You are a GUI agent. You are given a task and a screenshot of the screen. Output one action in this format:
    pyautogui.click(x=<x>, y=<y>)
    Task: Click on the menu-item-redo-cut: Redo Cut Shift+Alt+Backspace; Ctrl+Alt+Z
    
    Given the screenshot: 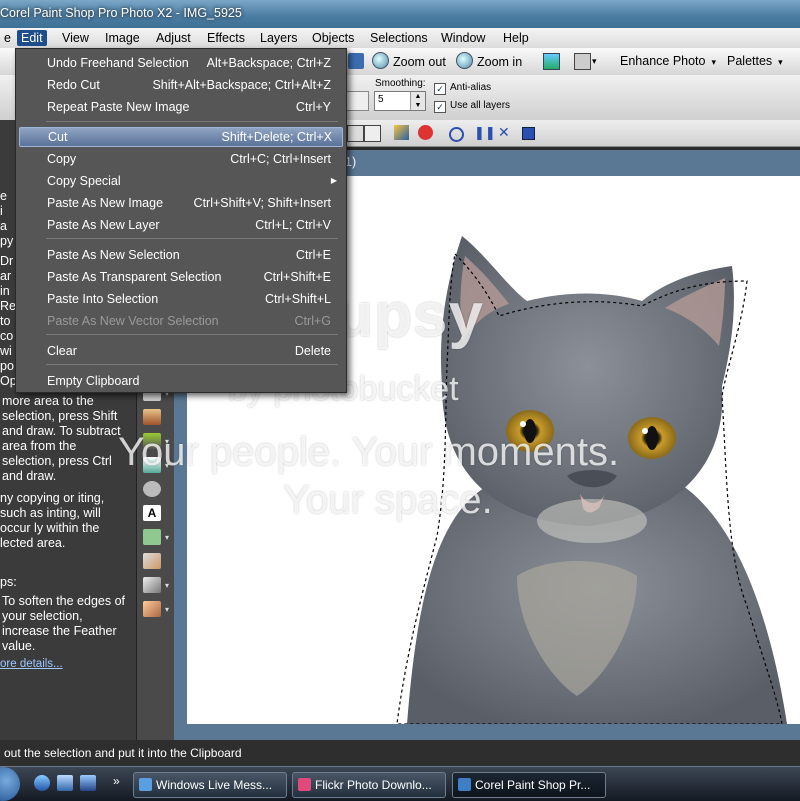 What is the action you would take?
    pyautogui.click(x=180, y=85)
    